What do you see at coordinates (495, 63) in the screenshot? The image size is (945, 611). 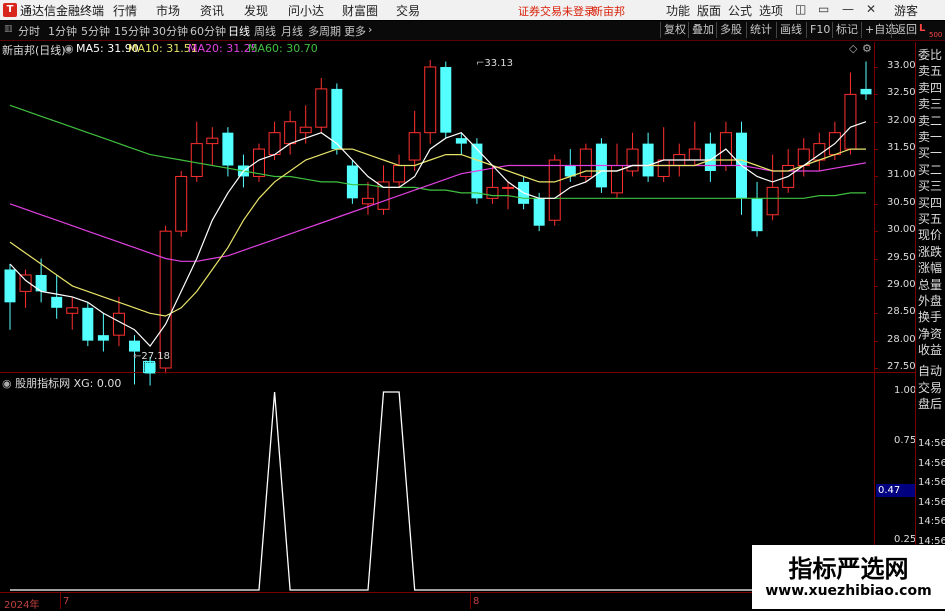 I see `high-label: ⌐33.13` at bounding box center [495, 63].